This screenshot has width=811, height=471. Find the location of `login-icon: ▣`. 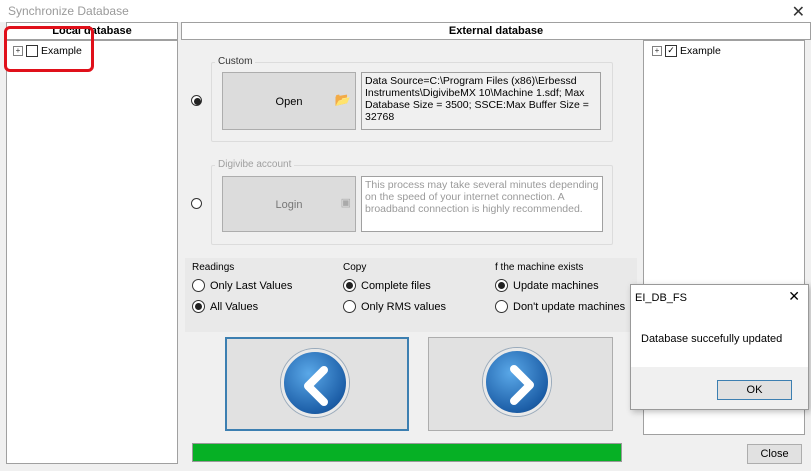

login-icon: ▣ is located at coordinates (345, 203).